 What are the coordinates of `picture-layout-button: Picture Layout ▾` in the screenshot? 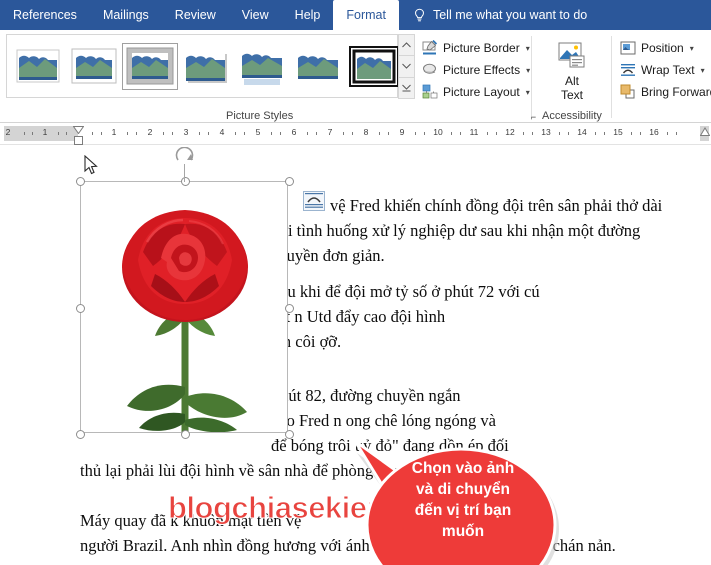 It's located at (476, 92).